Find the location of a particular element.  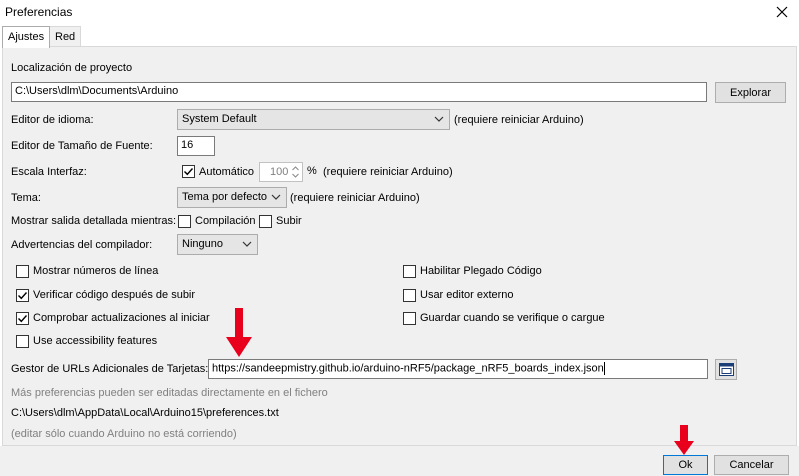

scale-value: 100 is located at coordinates (279, 172).